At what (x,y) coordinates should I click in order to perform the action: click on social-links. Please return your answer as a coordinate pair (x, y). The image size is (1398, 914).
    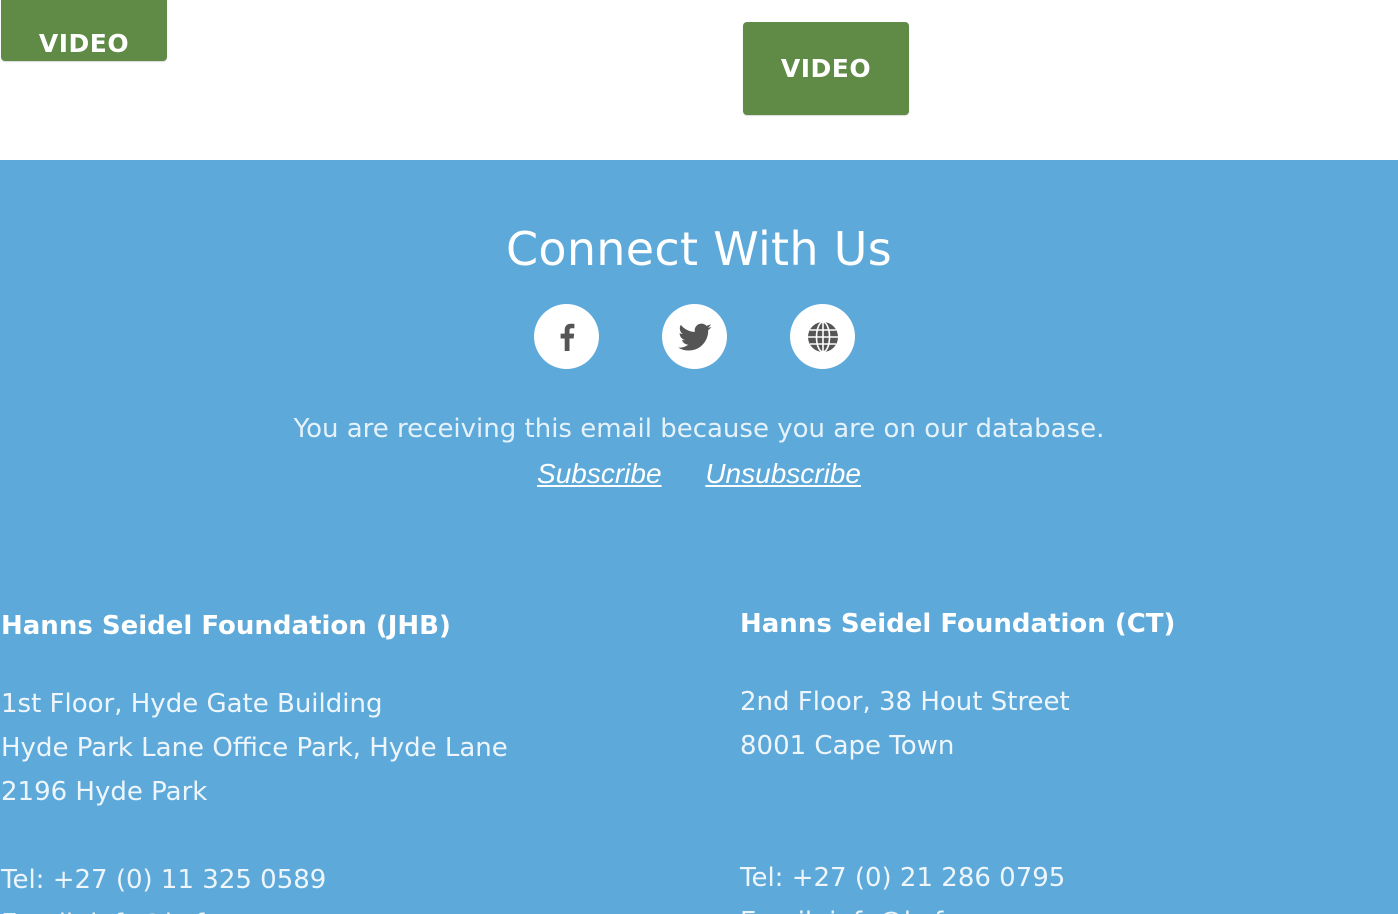
    Looking at the image, I should click on (699, 337).